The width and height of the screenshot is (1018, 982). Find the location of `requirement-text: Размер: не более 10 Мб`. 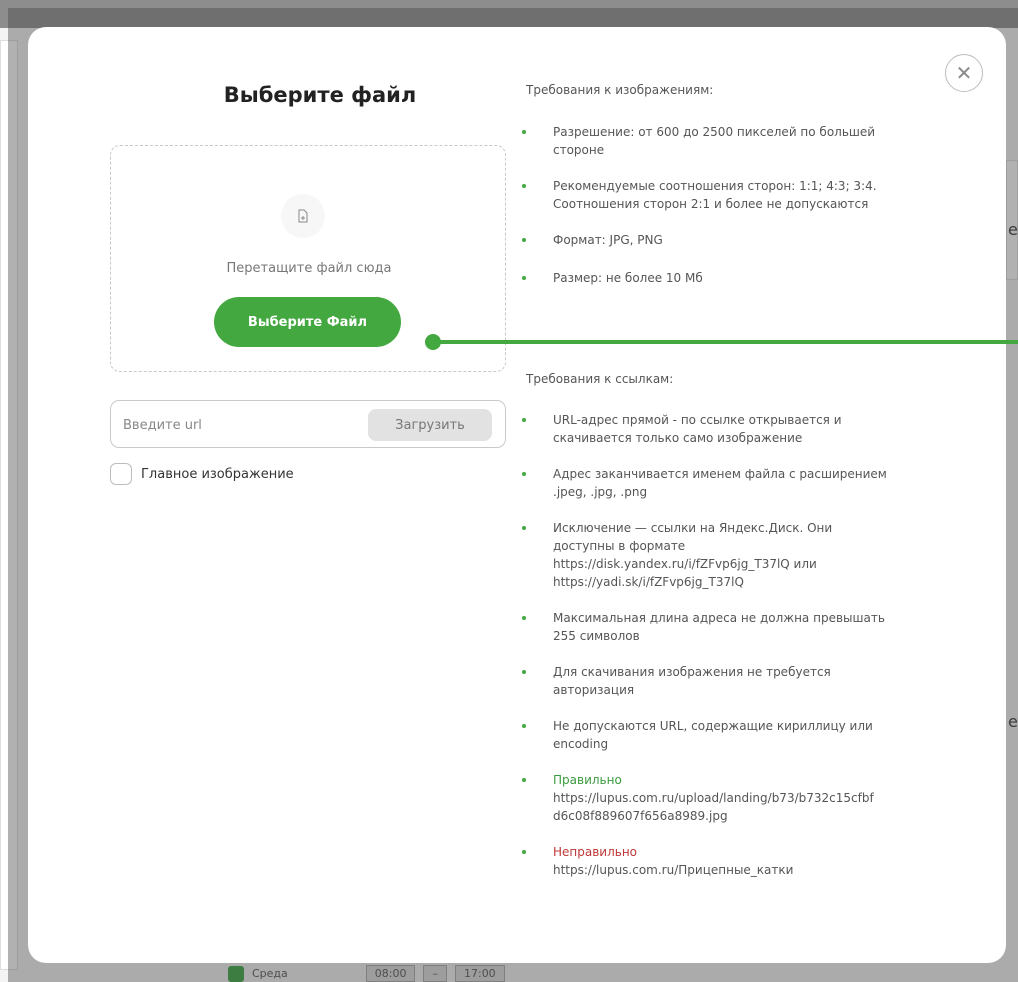

requirement-text: Размер: не более 10 Мб is located at coordinates (628, 278).